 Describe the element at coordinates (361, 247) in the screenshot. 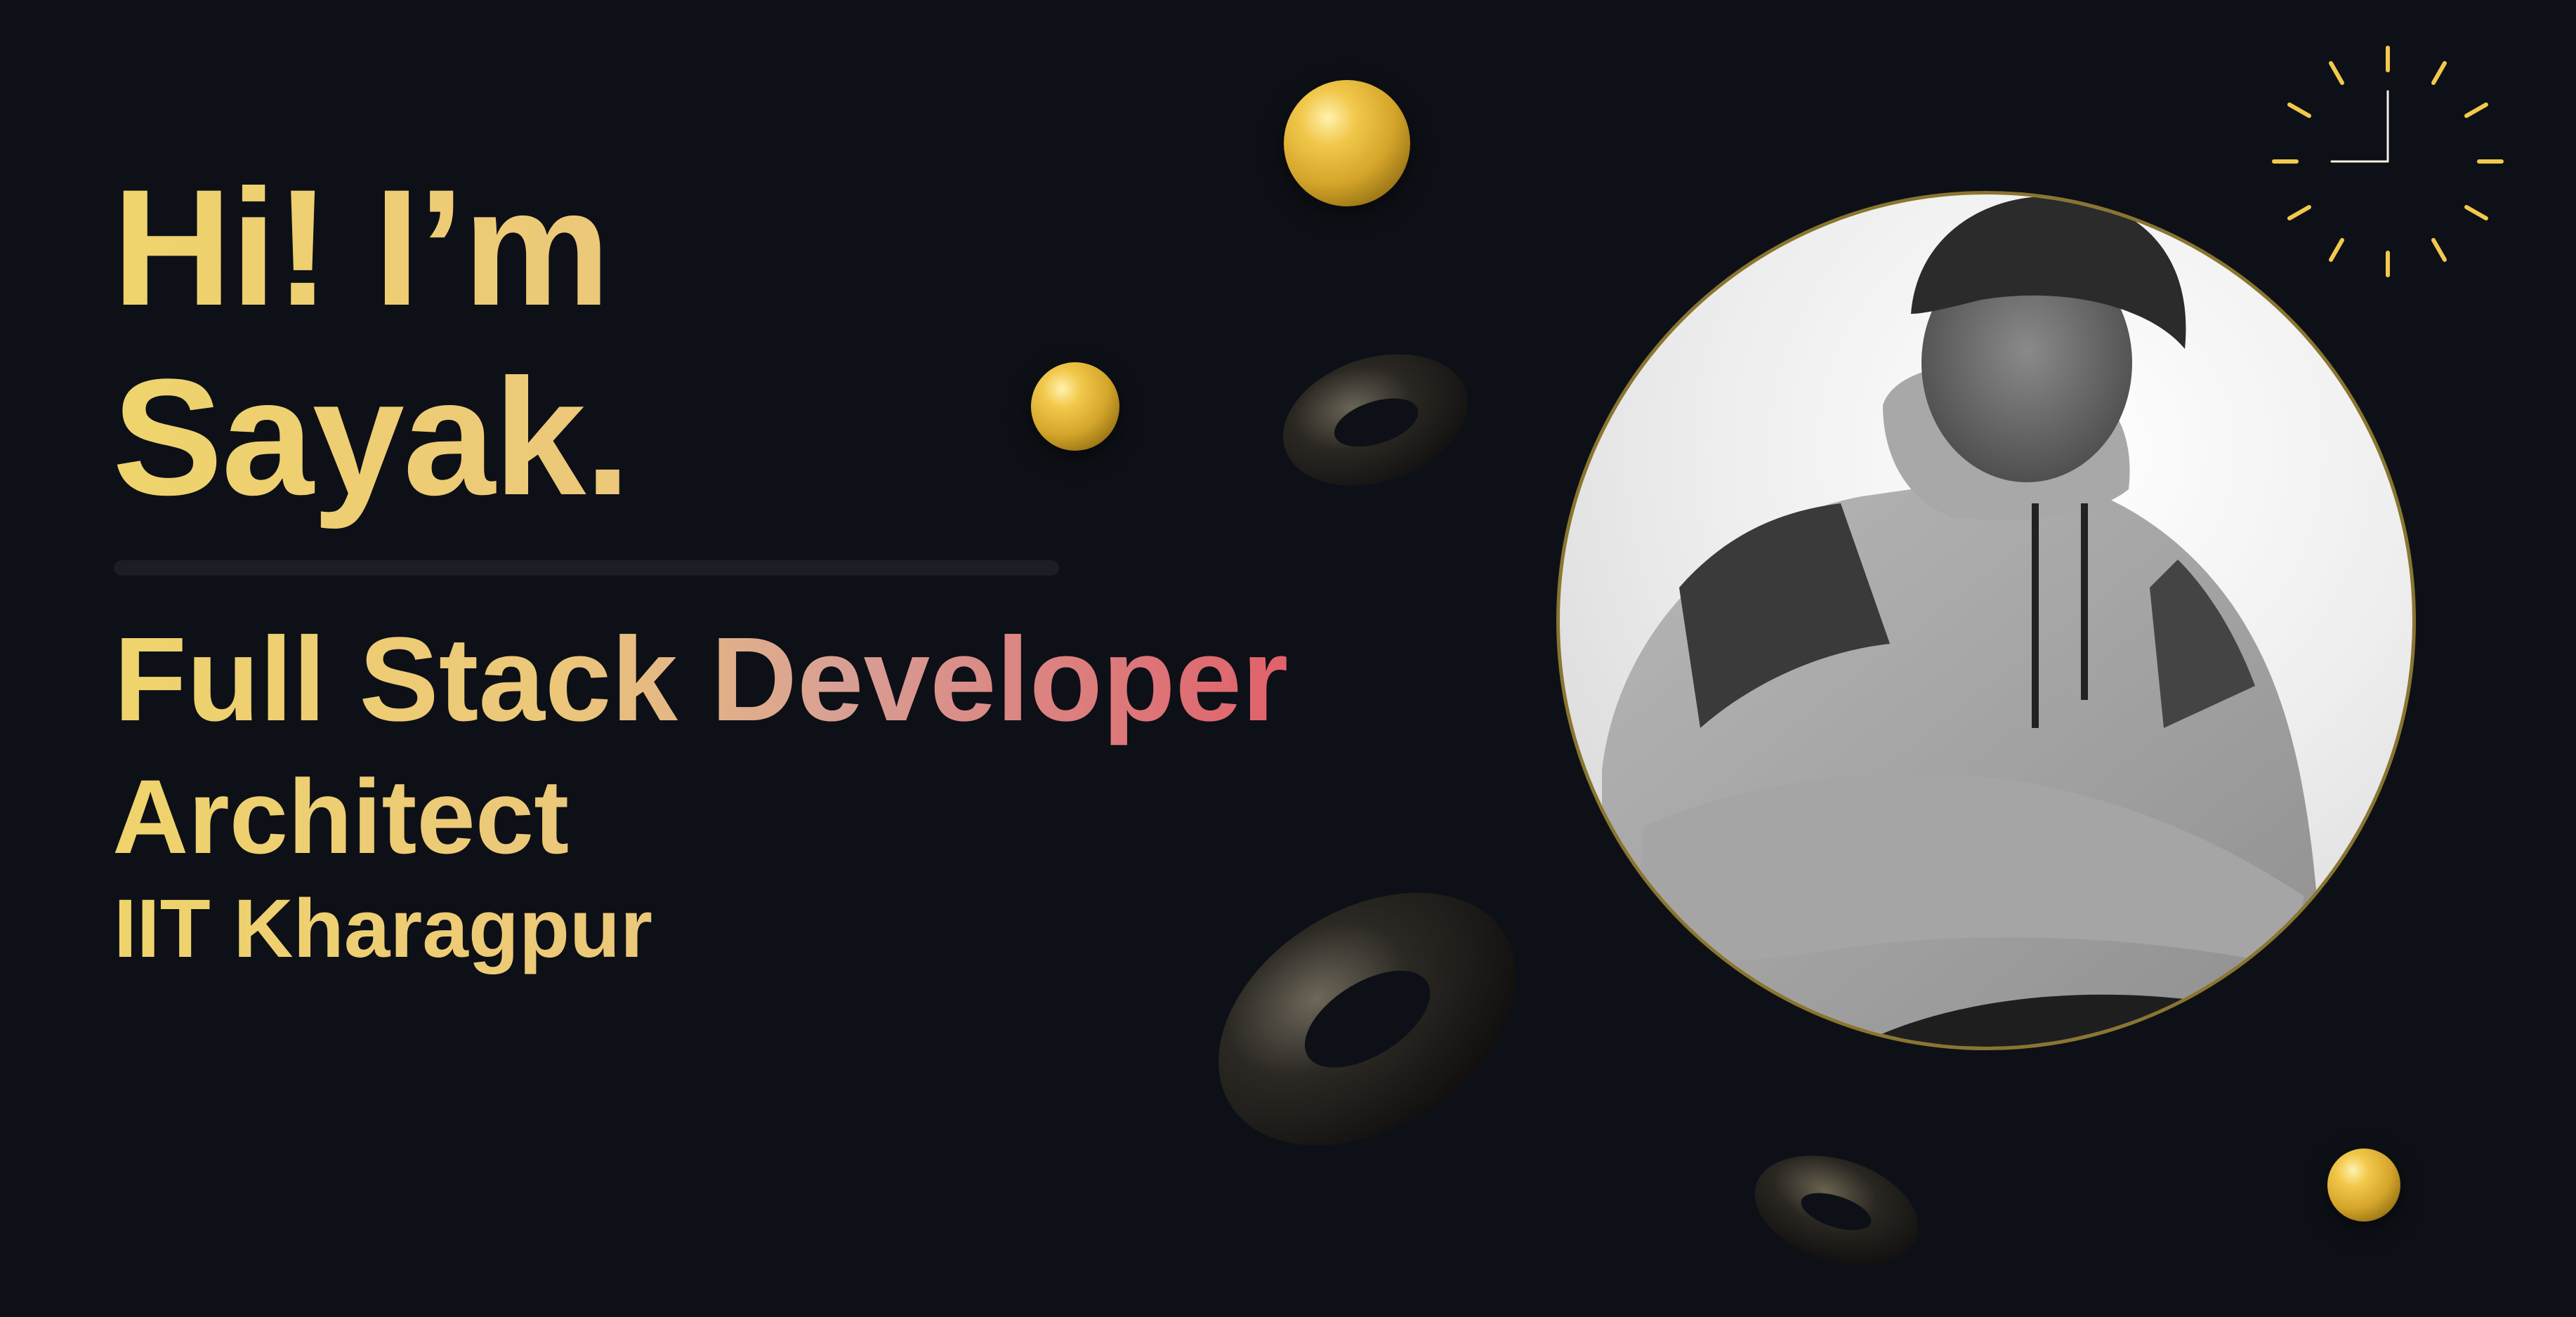

I see `greeting-line-1: Hi! I’m` at that location.